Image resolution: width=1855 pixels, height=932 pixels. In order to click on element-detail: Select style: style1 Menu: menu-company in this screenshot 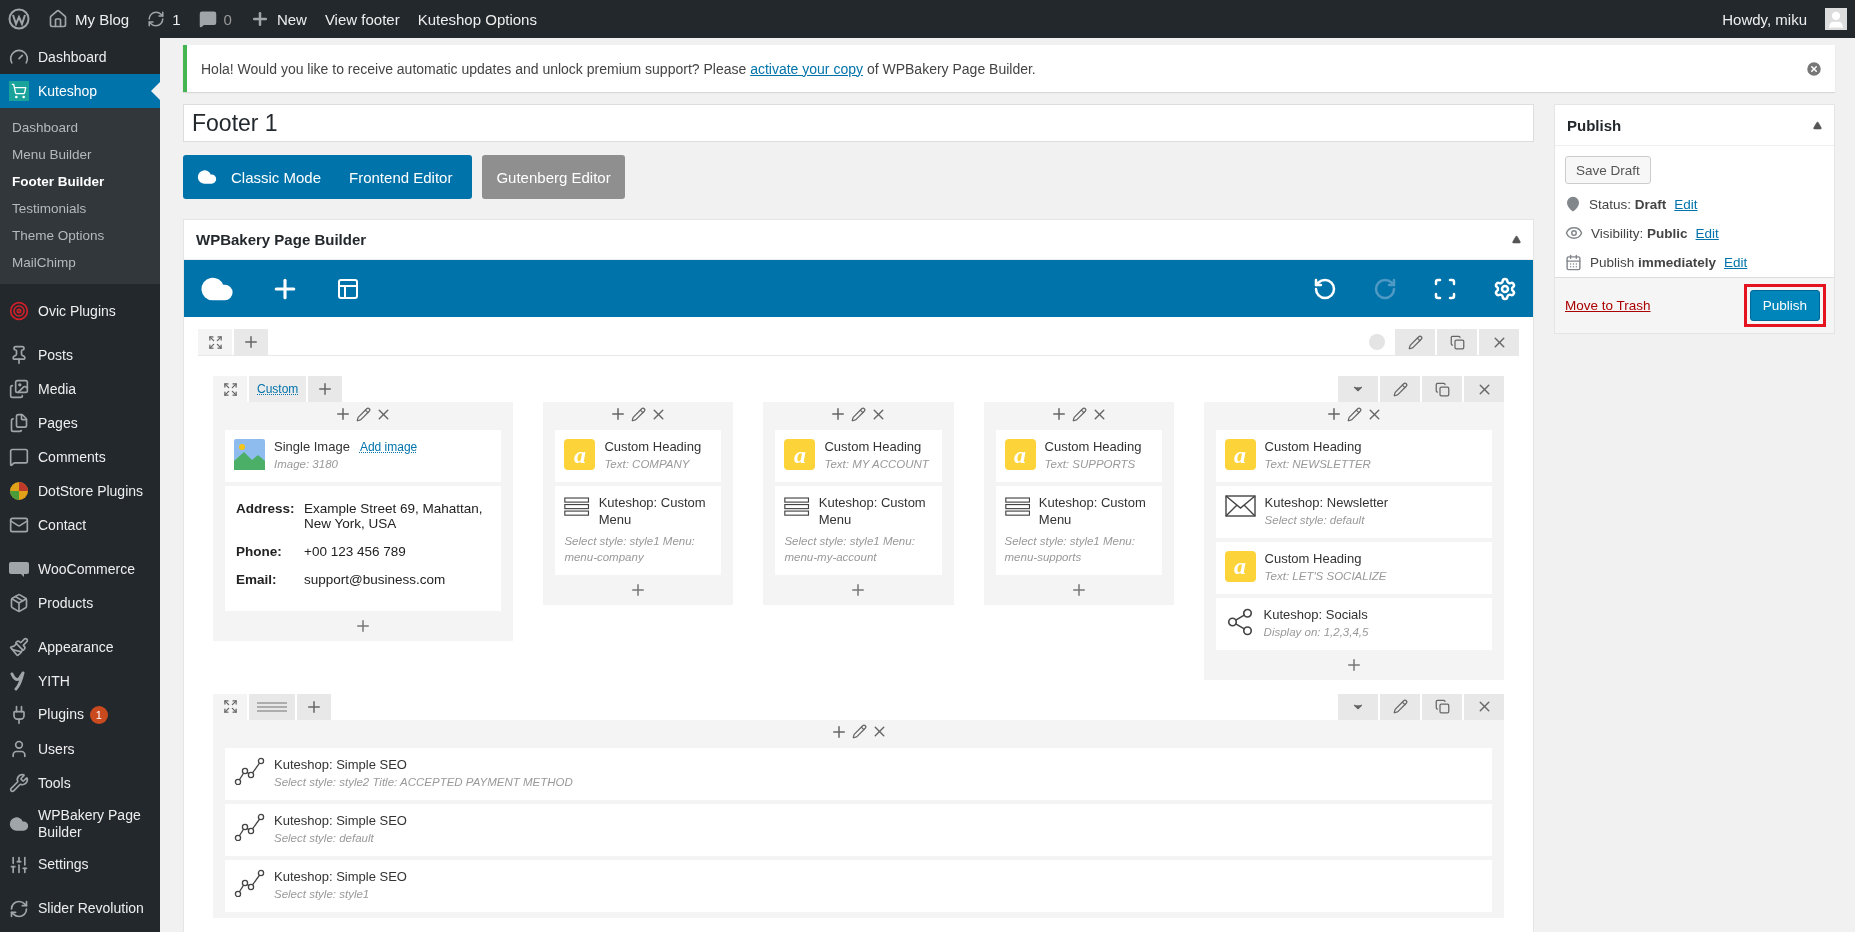, I will do `click(630, 549)`.